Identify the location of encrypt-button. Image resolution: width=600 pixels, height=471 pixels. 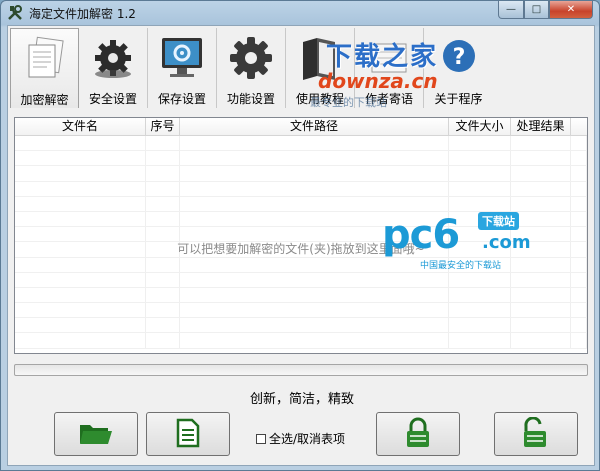
(418, 434).